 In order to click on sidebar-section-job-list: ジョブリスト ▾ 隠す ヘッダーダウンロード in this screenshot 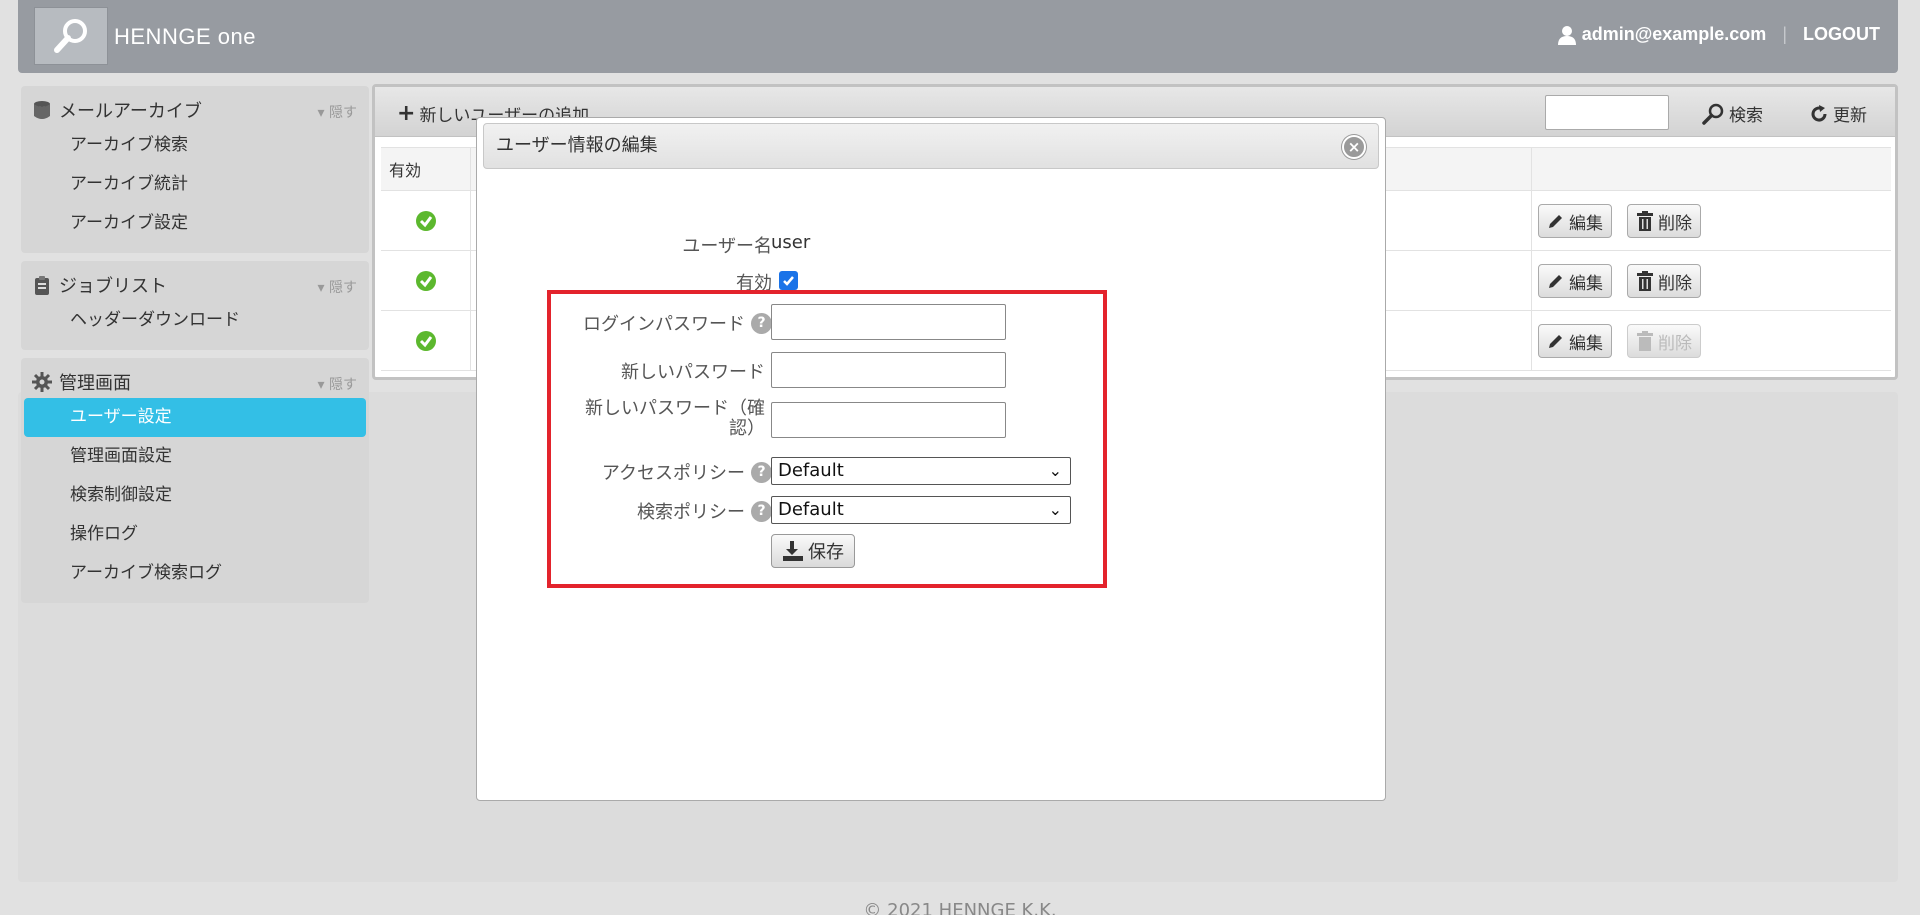, I will do `click(195, 305)`.